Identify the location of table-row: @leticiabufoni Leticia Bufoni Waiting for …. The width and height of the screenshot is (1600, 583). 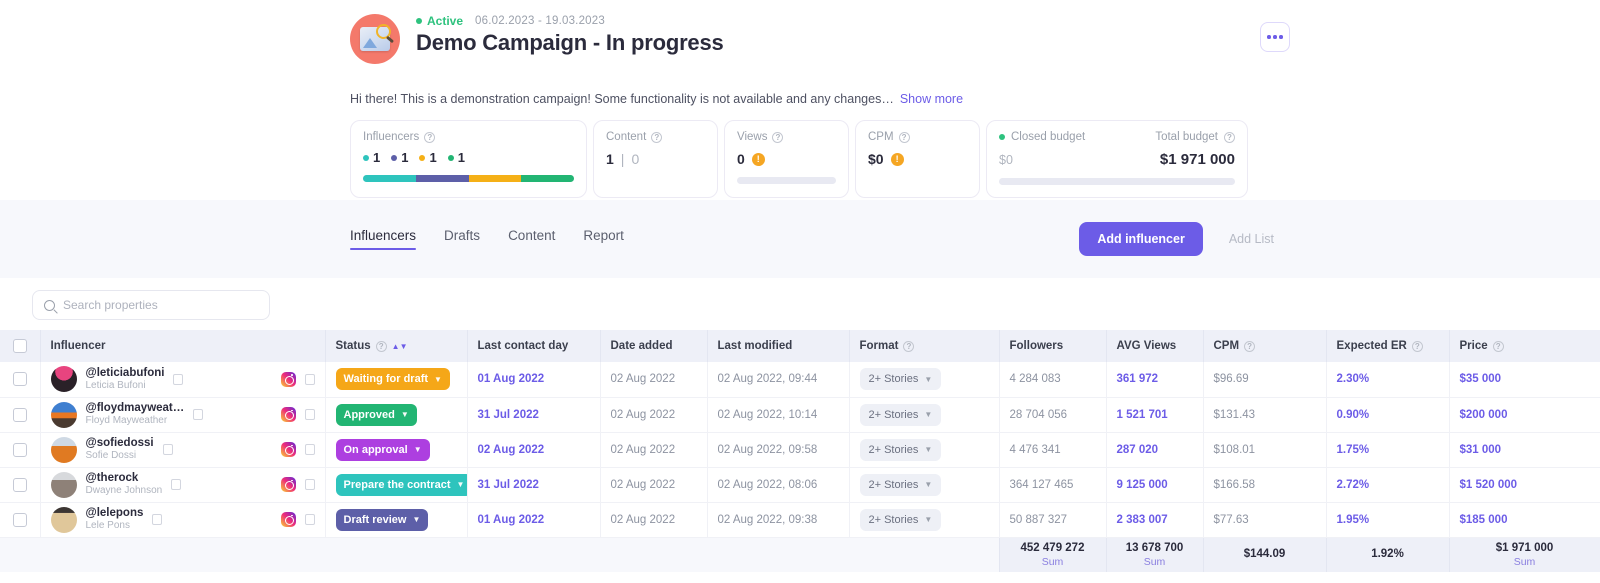
(800, 380).